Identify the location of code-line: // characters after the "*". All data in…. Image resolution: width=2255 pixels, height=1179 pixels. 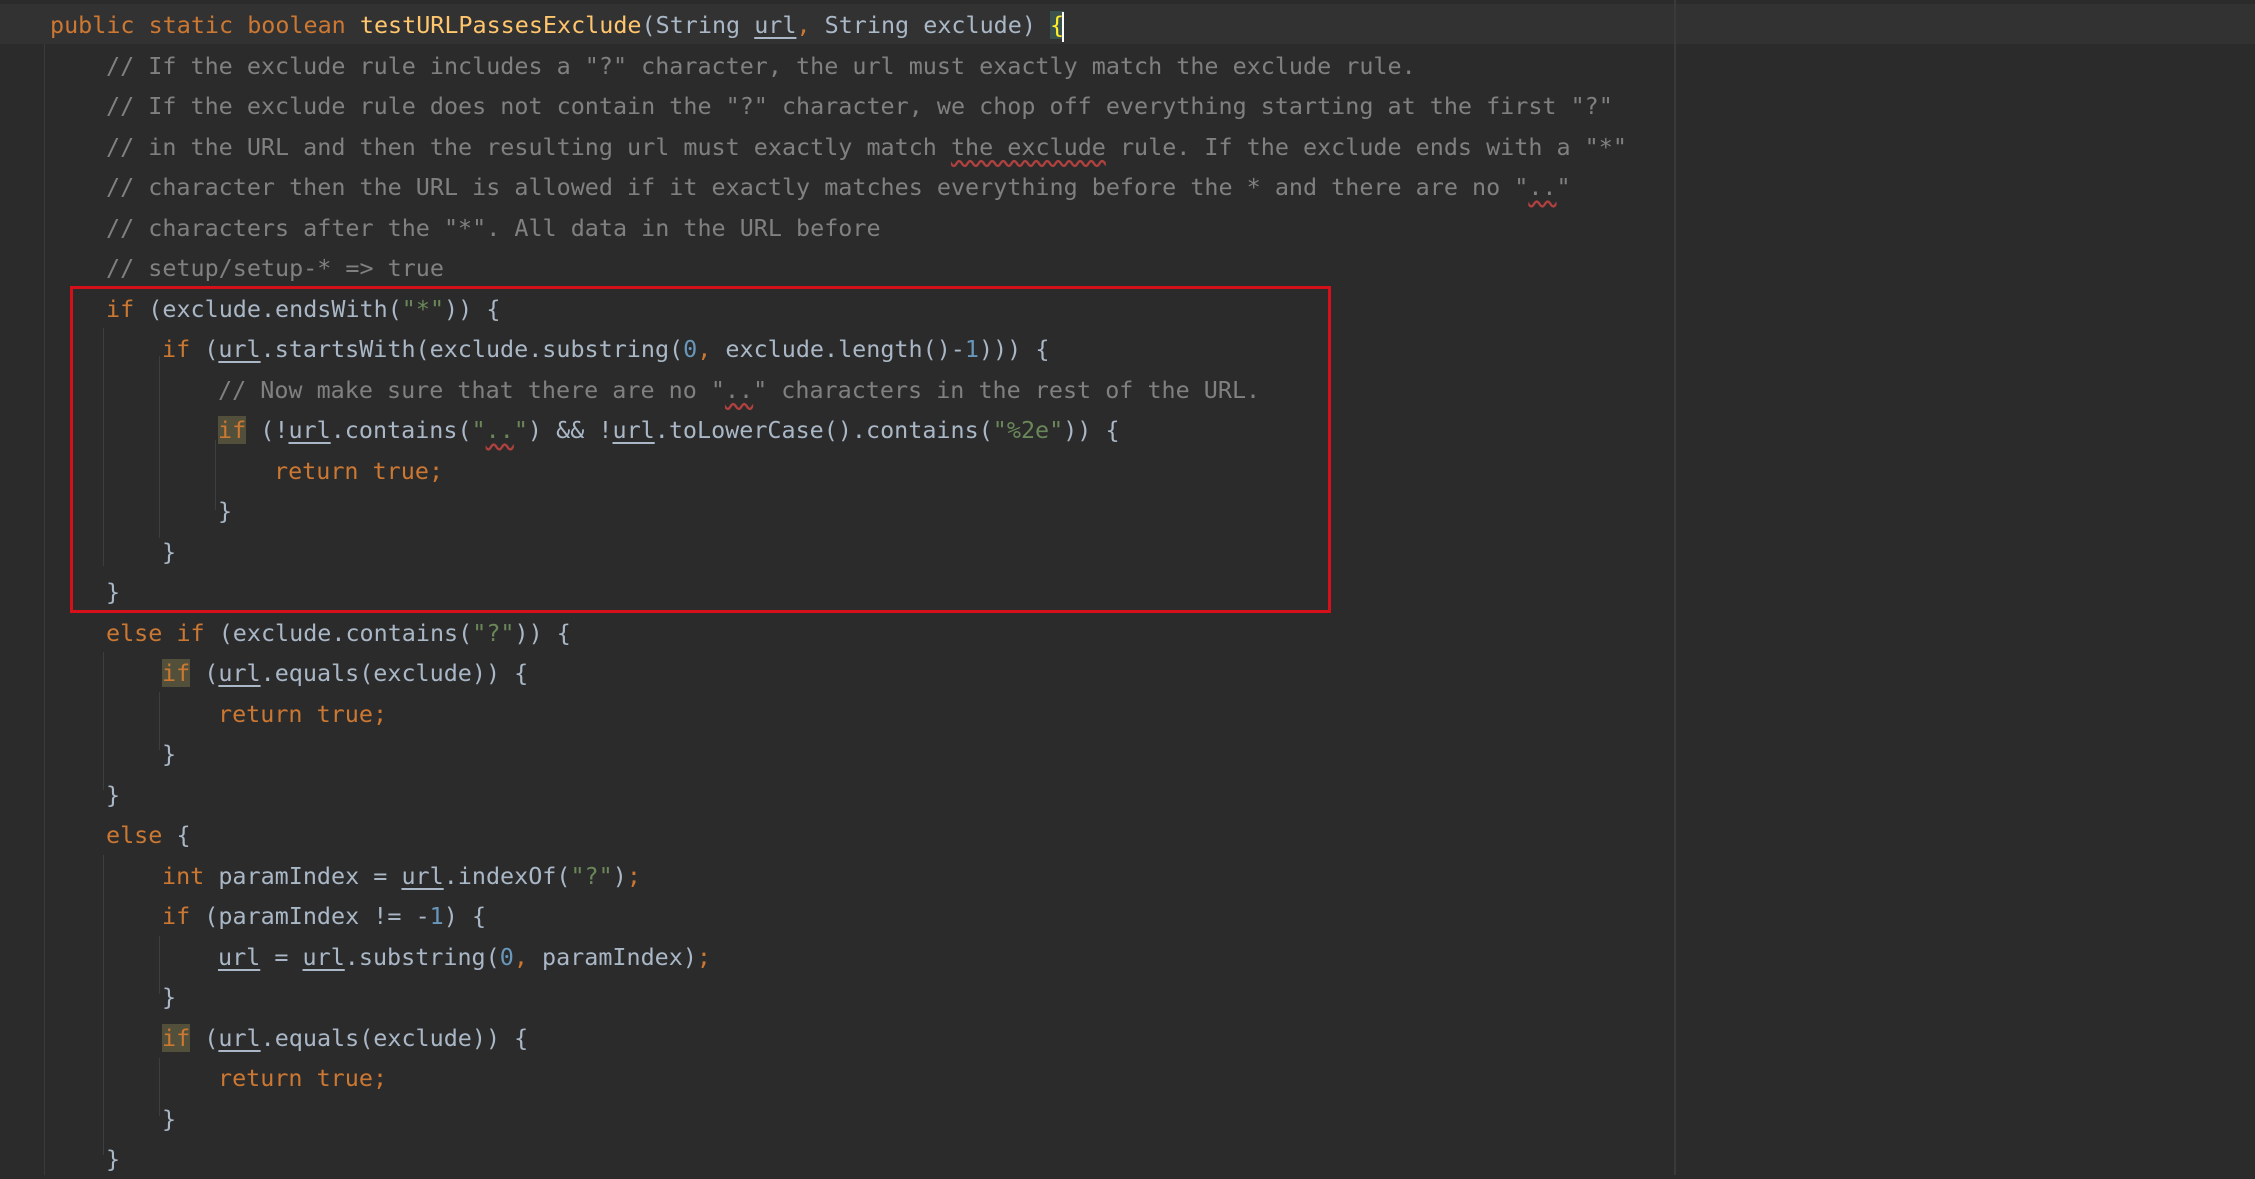
(493, 227).